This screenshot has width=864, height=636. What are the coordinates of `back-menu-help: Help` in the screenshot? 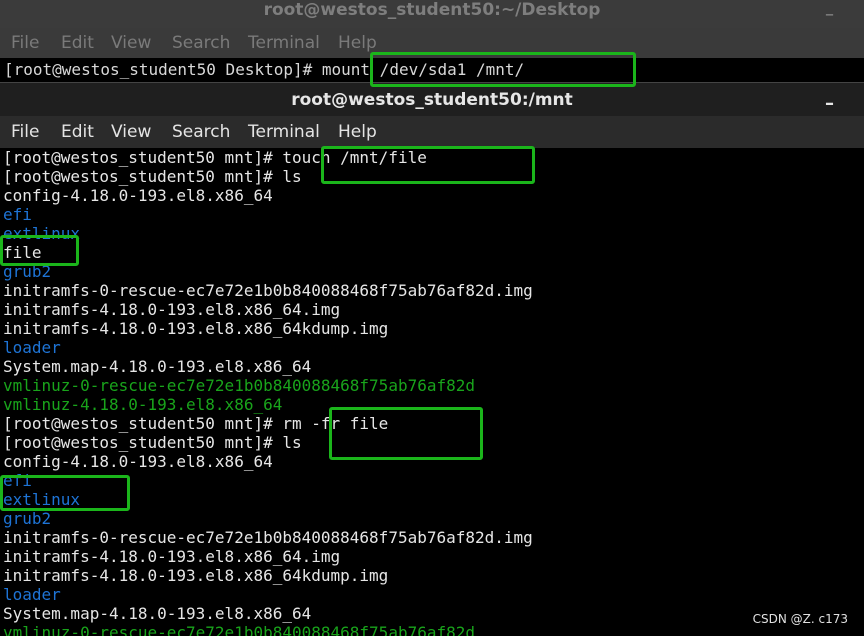 It's located at (357, 43).